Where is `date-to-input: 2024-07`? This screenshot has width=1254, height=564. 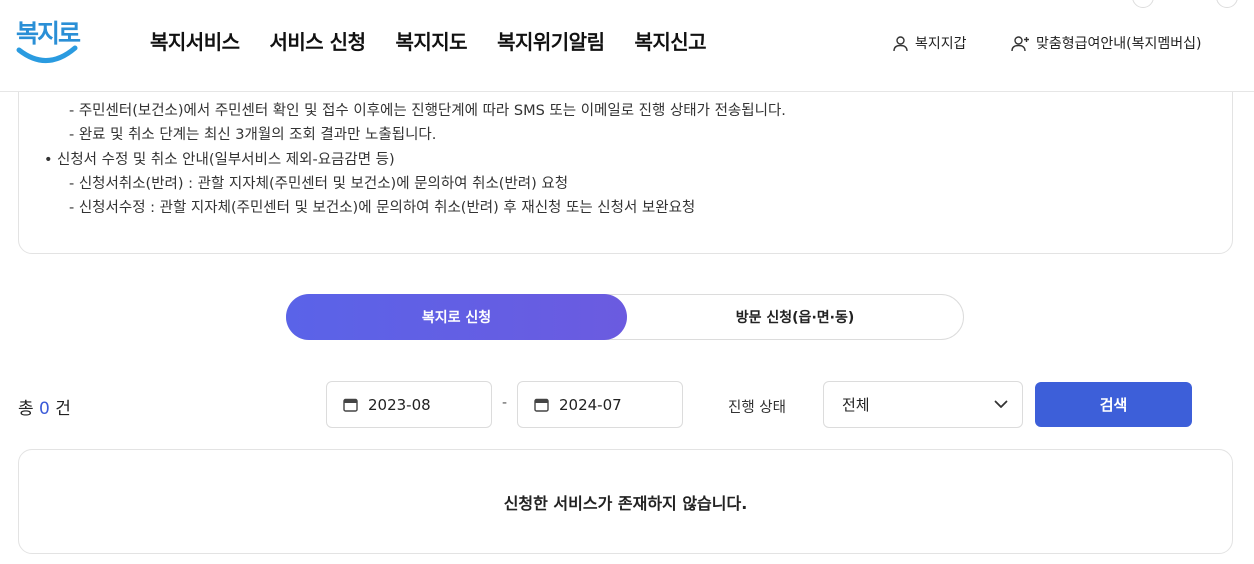 date-to-input: 2024-07 is located at coordinates (600, 404).